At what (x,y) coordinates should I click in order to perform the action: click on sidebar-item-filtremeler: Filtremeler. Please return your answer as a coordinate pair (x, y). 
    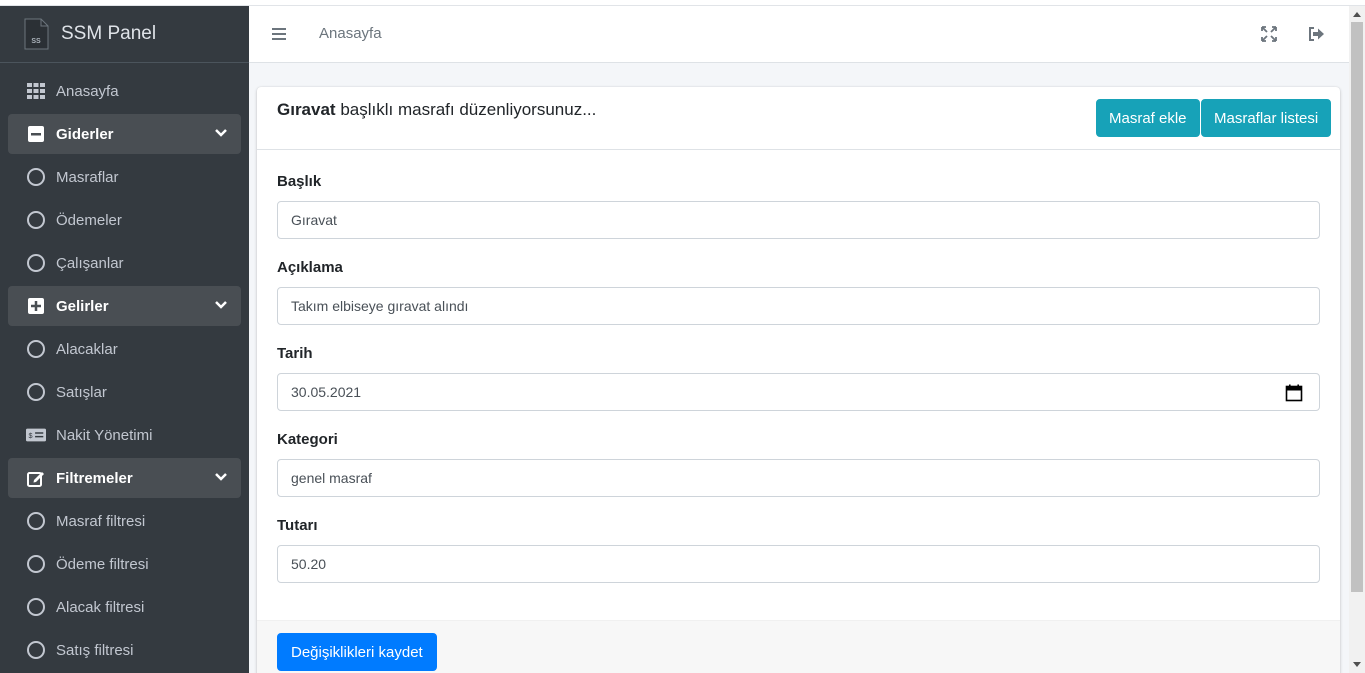
    Looking at the image, I should click on (124, 478).